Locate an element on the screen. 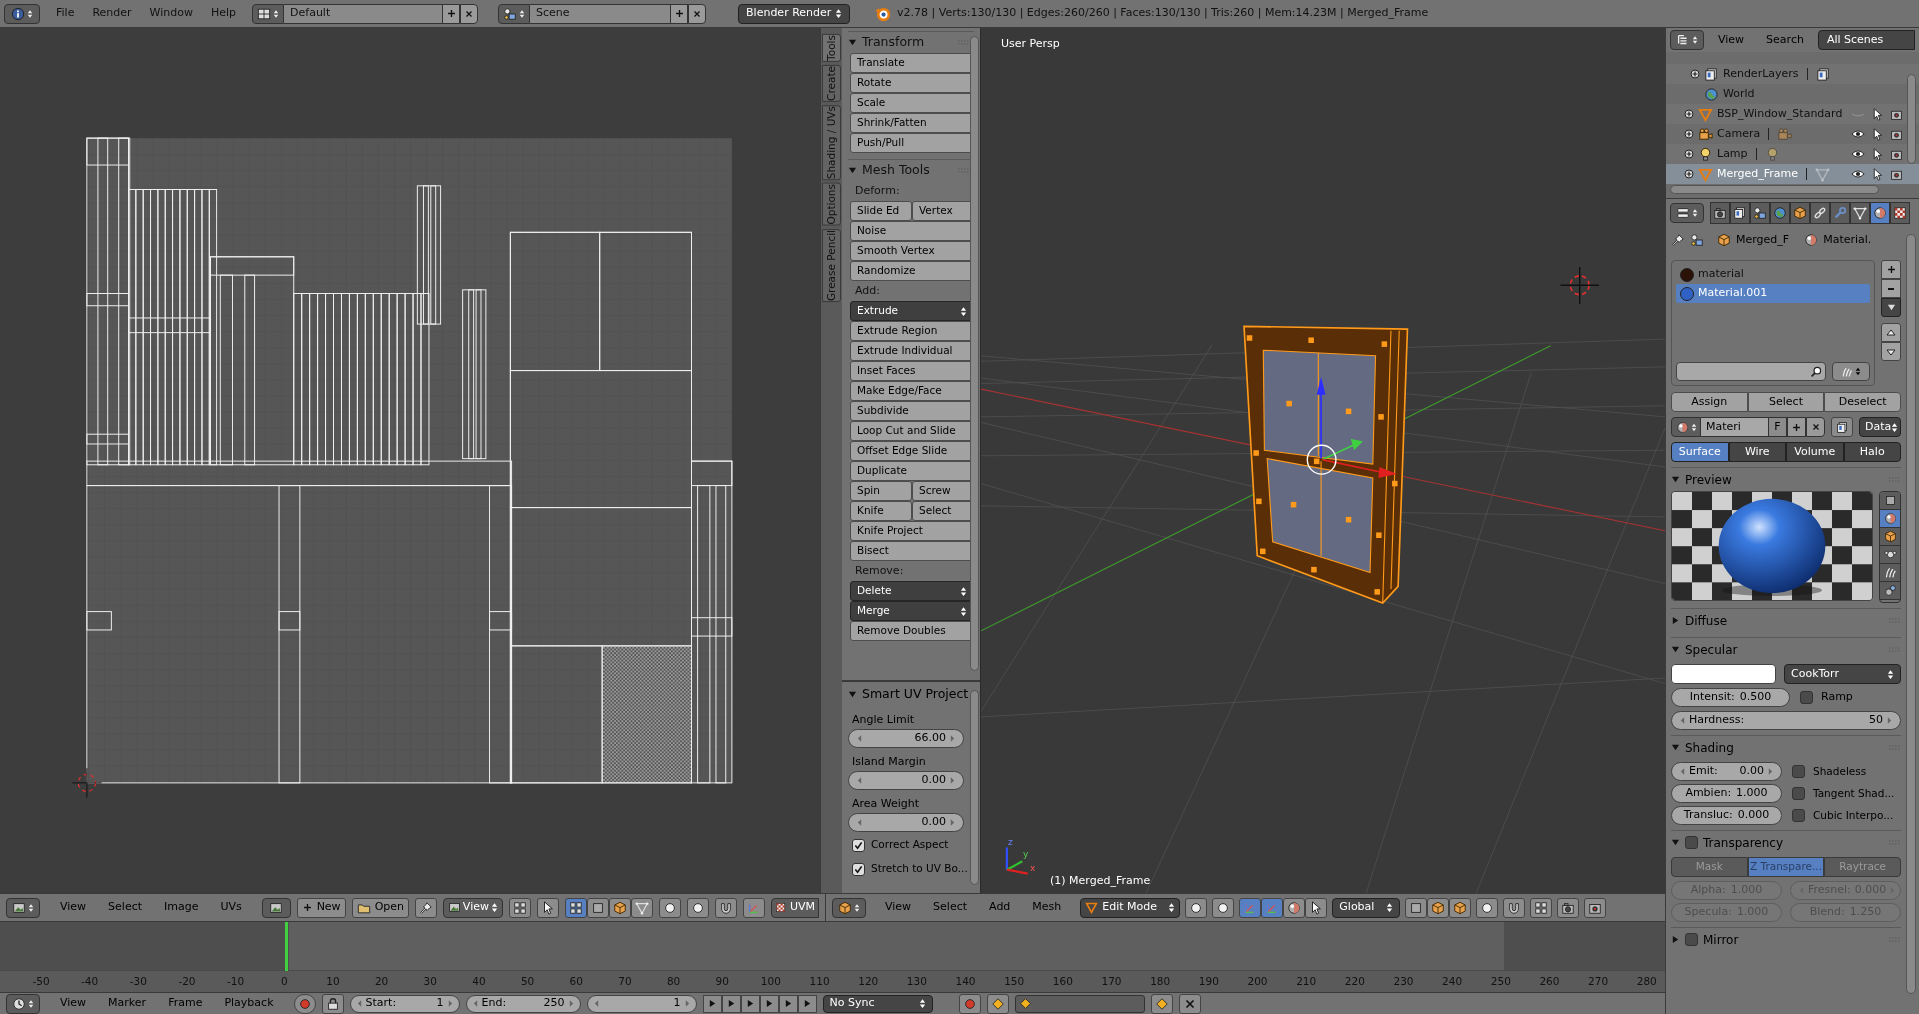 The width and height of the screenshot is (1919, 1014). material-type-tab: Volume is located at coordinates (1815, 452).